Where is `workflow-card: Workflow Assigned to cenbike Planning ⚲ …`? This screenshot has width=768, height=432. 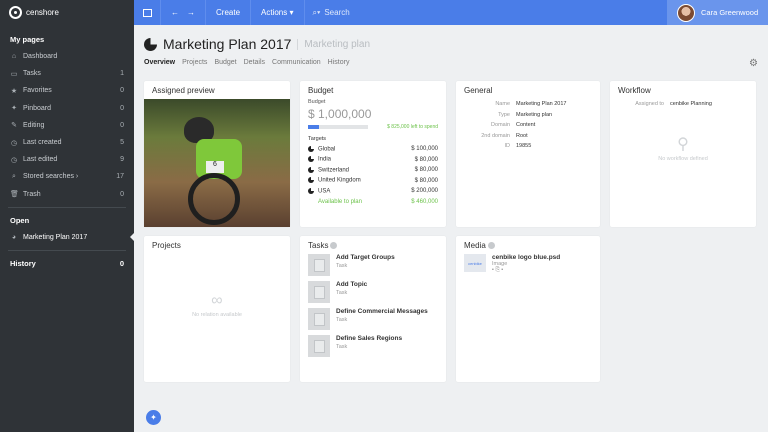 workflow-card: Workflow Assigned to cenbike Planning ⚲ … is located at coordinates (683, 154).